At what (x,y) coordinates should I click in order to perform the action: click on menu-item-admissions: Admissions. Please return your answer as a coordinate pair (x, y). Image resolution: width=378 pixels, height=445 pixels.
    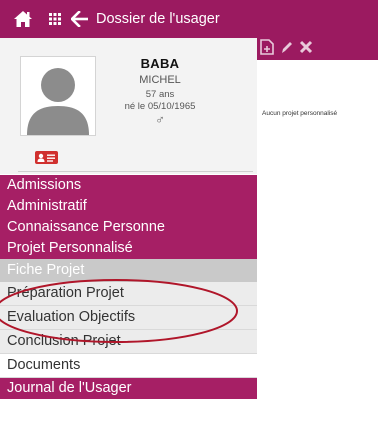
    Looking at the image, I should click on (128, 185).